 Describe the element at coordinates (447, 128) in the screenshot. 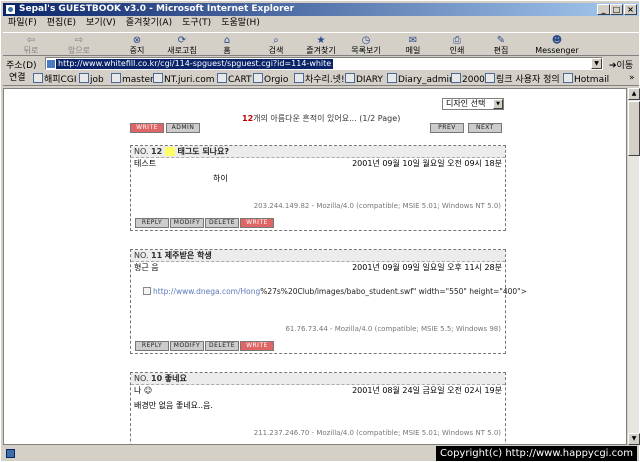

I see `prev-button: prev` at that location.